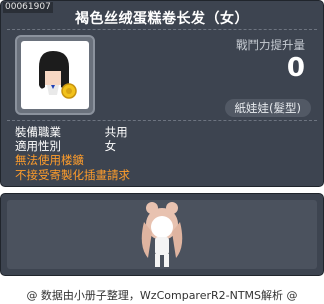  I want to click on info-value: 共用, so click(116, 132).